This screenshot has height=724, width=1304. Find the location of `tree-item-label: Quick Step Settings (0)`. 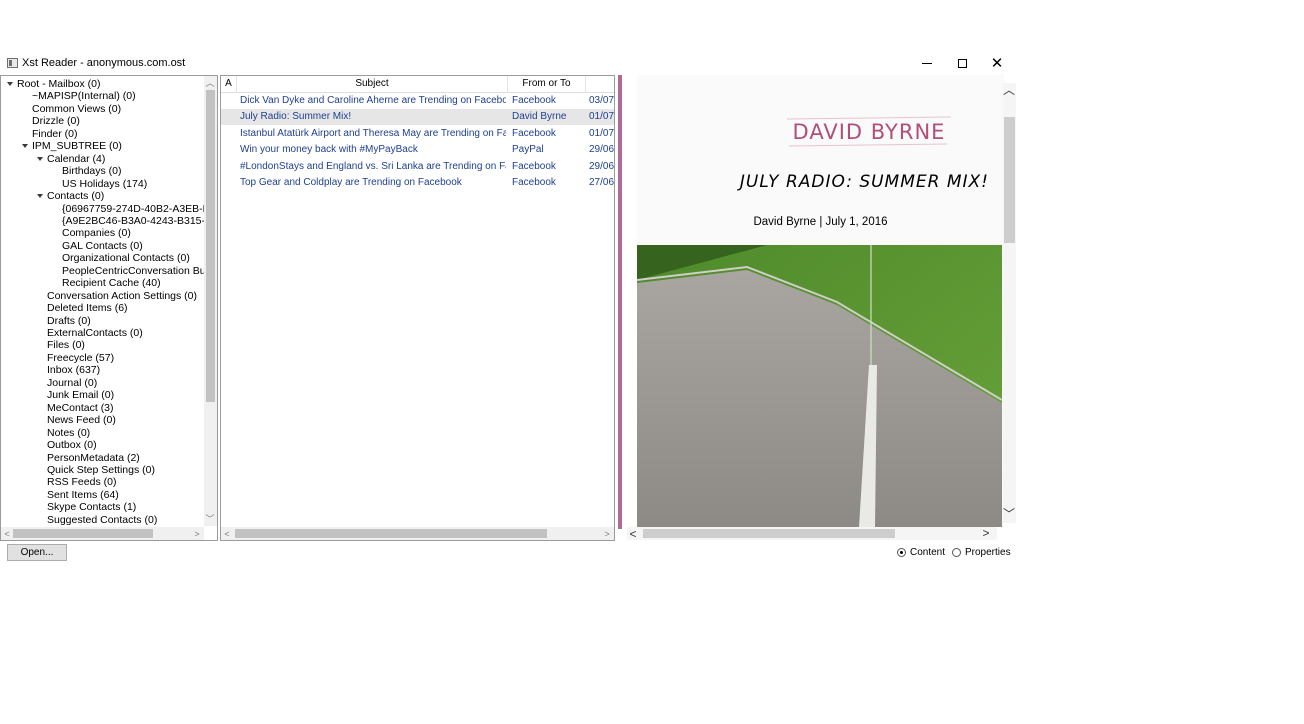

tree-item-label: Quick Step Settings (0) is located at coordinates (101, 469).